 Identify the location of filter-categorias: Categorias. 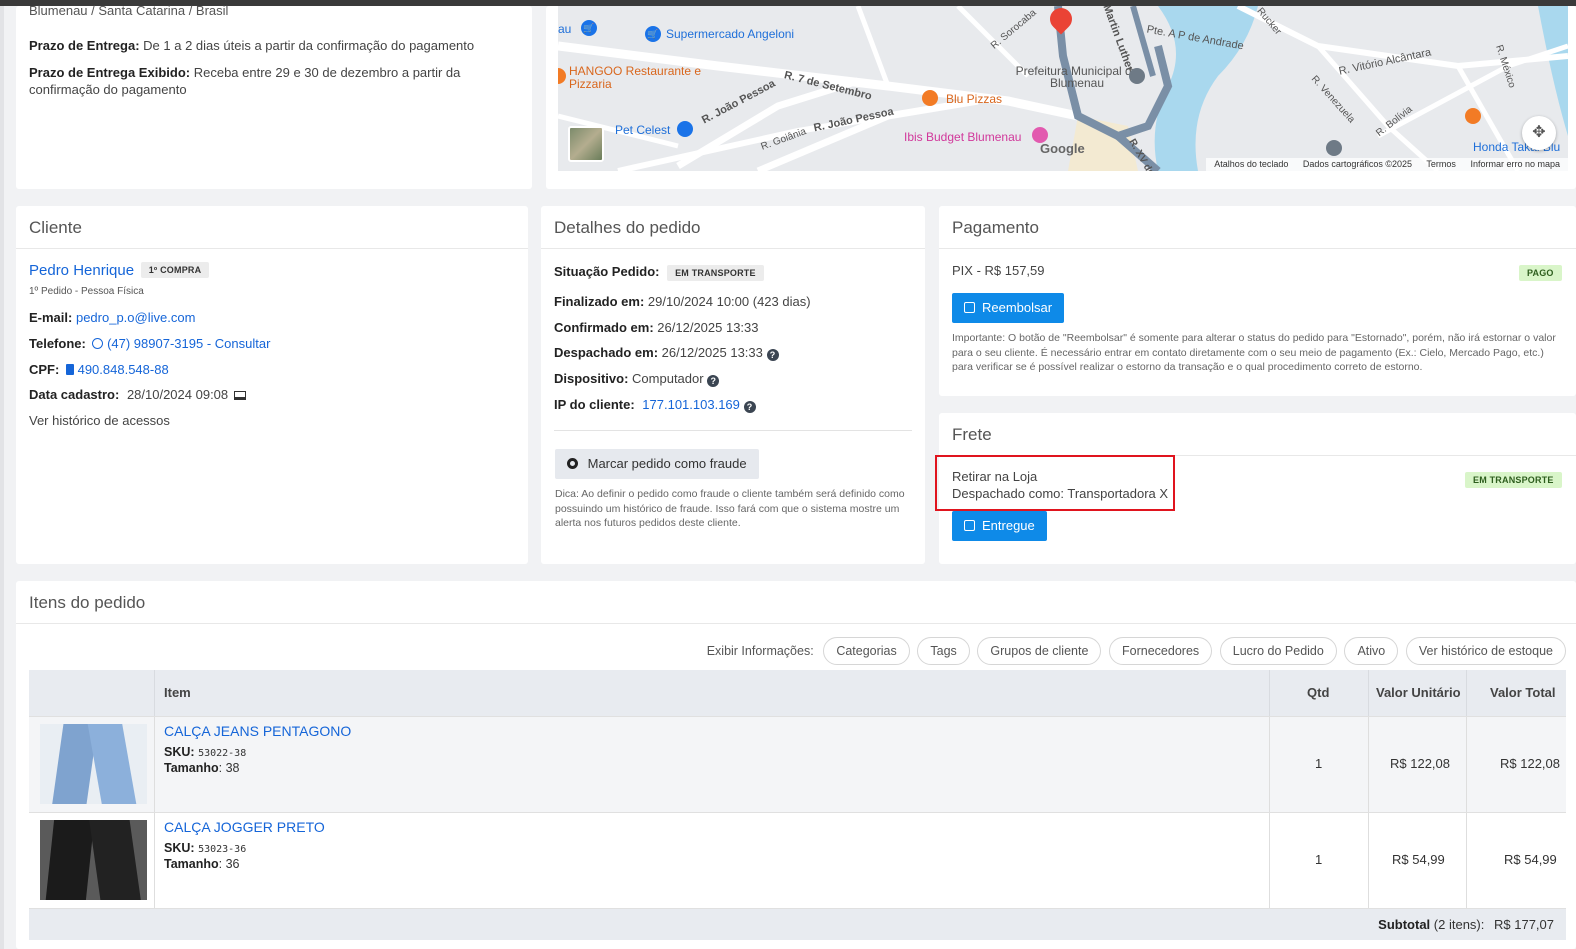
(866, 651).